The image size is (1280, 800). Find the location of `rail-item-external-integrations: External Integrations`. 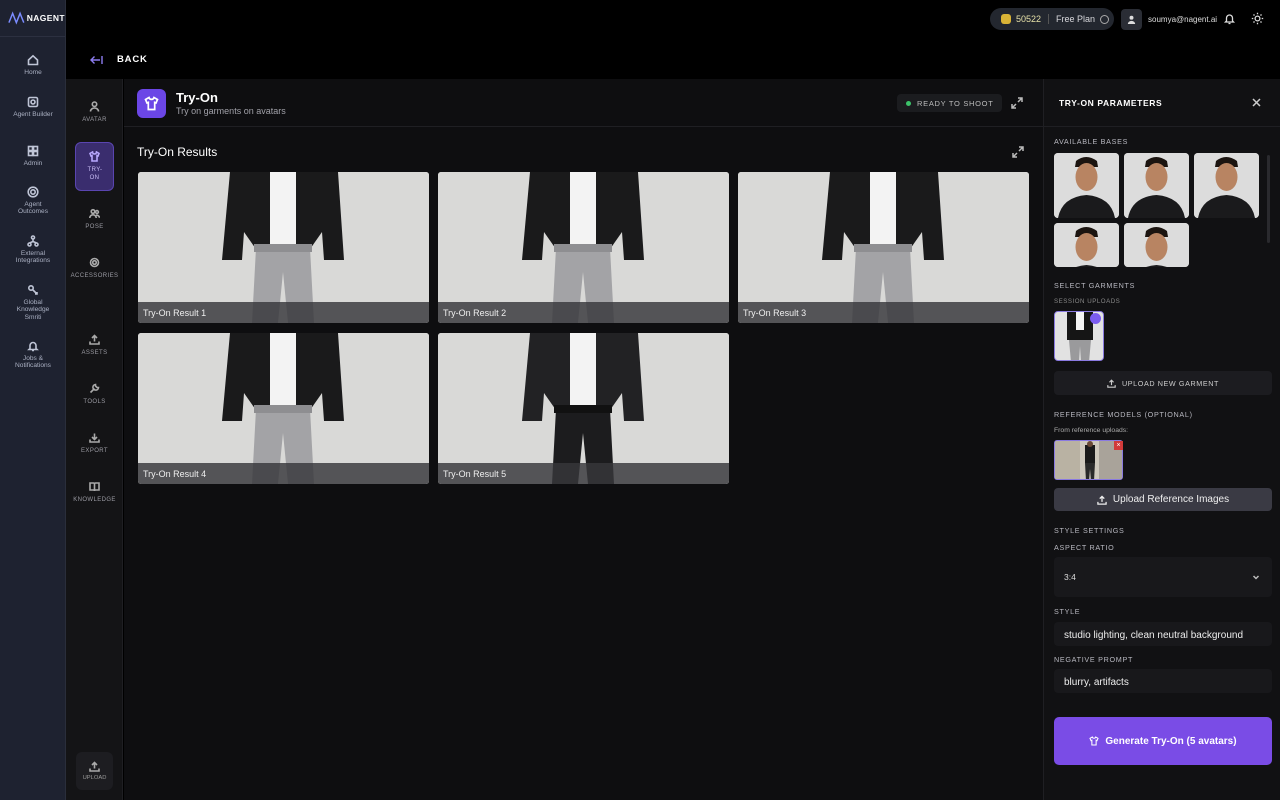

rail-item-external-integrations: External Integrations is located at coordinates (33, 250).